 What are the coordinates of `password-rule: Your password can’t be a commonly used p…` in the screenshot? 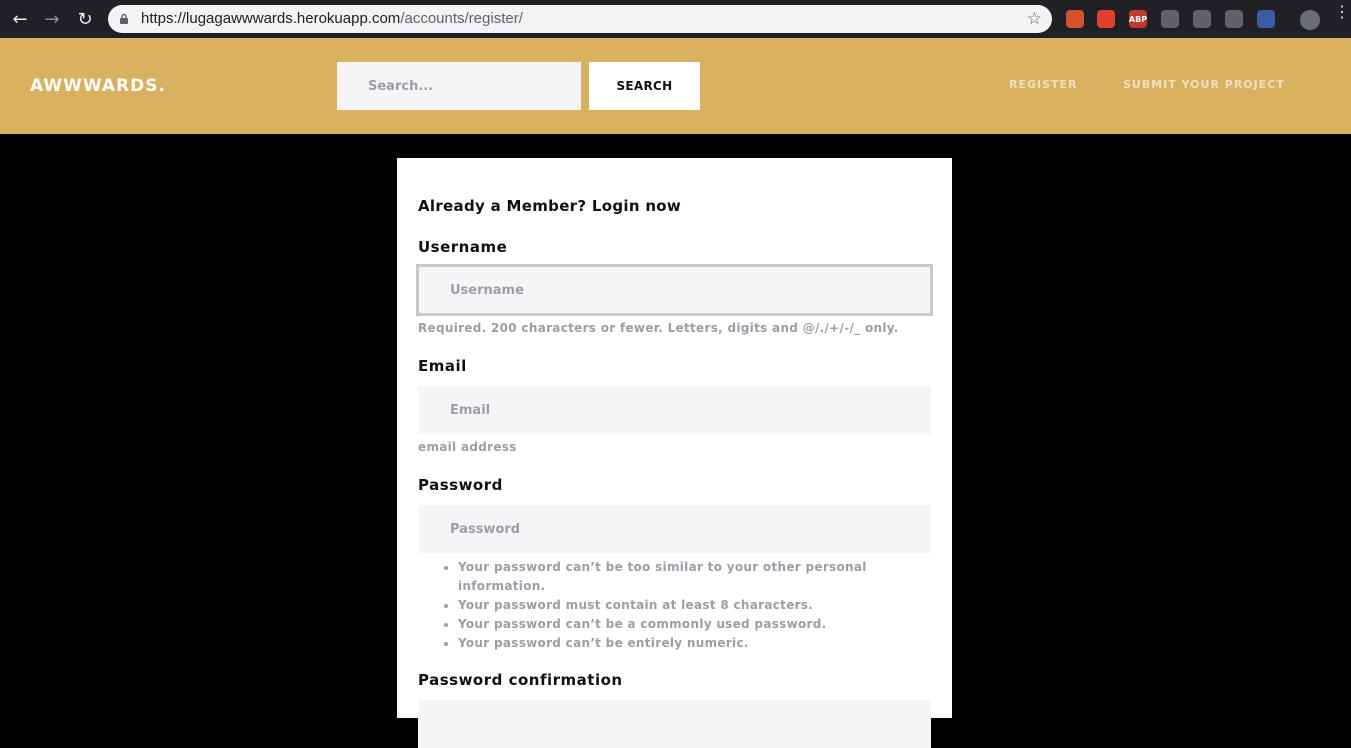 It's located at (678, 624).